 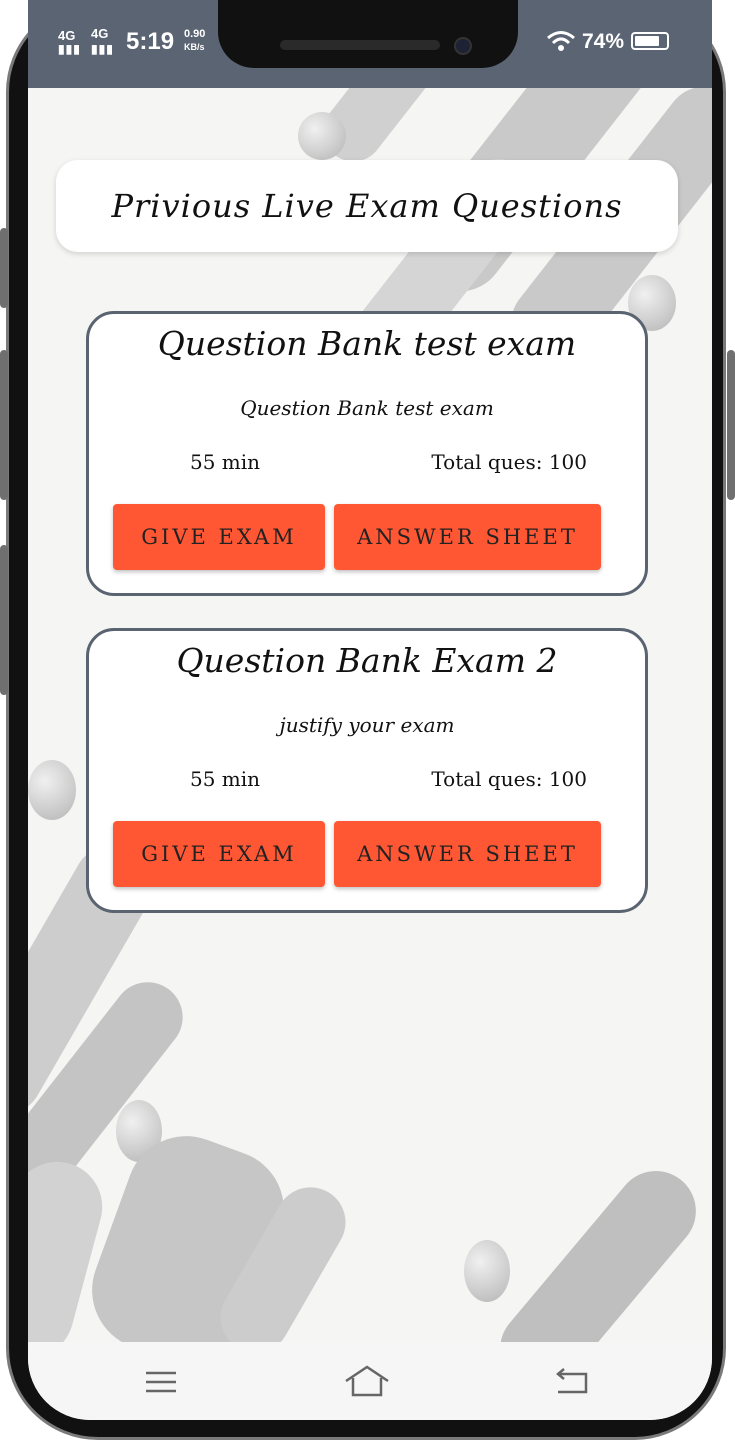 I want to click on exam-title: Question Bank Exam 2, so click(x=367, y=660).